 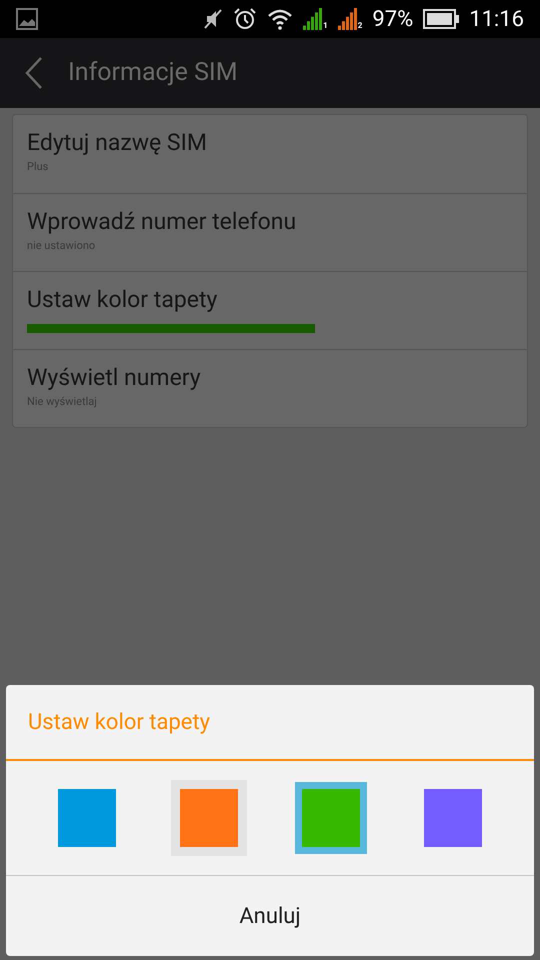 What do you see at coordinates (496, 20) in the screenshot?
I see `clock: 11:16` at bounding box center [496, 20].